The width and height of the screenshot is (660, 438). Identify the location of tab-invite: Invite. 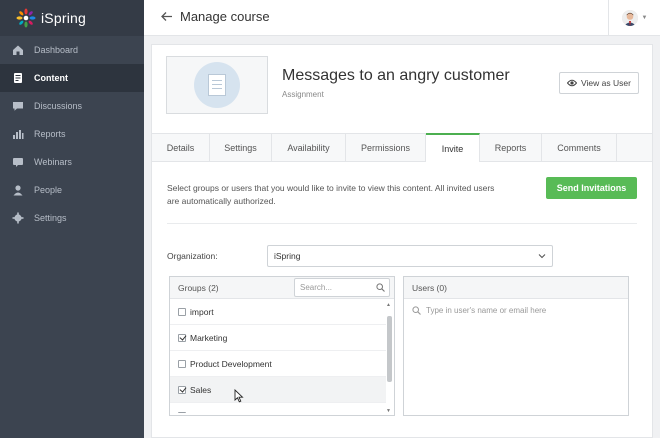
(453, 147).